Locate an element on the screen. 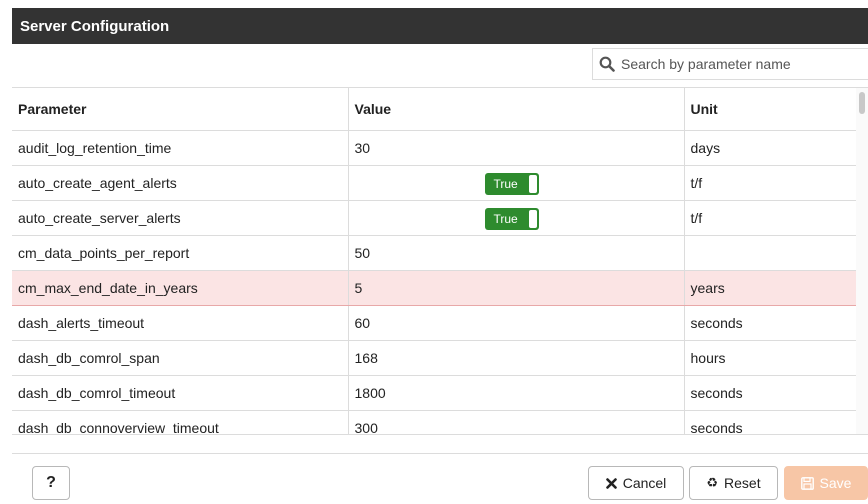 Image resolution: width=868 pixels, height=504 pixels. dialog-title: Server Configuration is located at coordinates (95, 26).